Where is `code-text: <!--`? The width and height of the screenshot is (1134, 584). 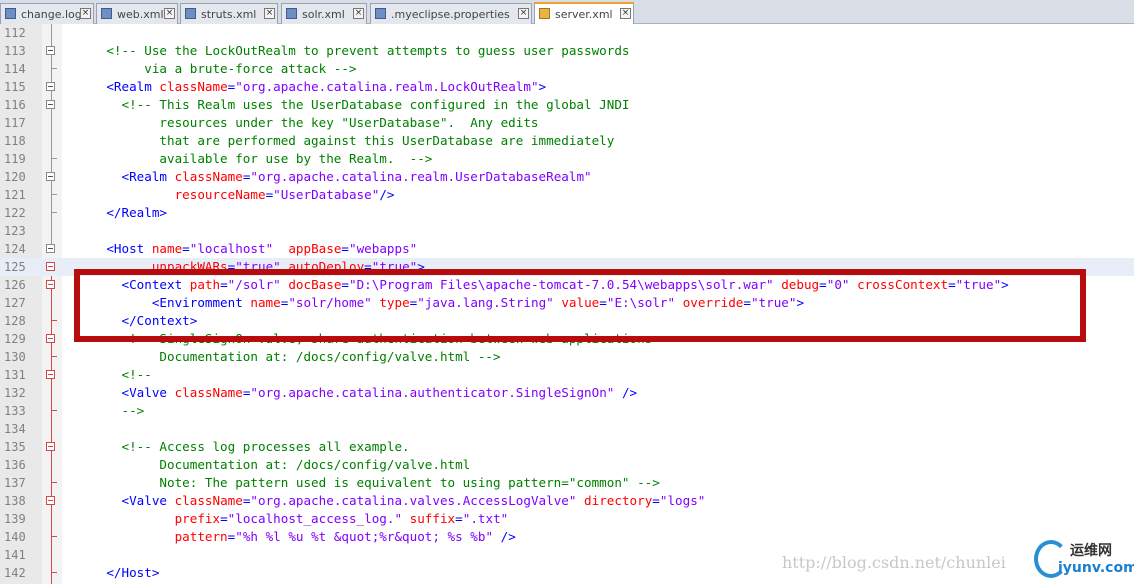 code-text: <!-- is located at coordinates (113, 375).